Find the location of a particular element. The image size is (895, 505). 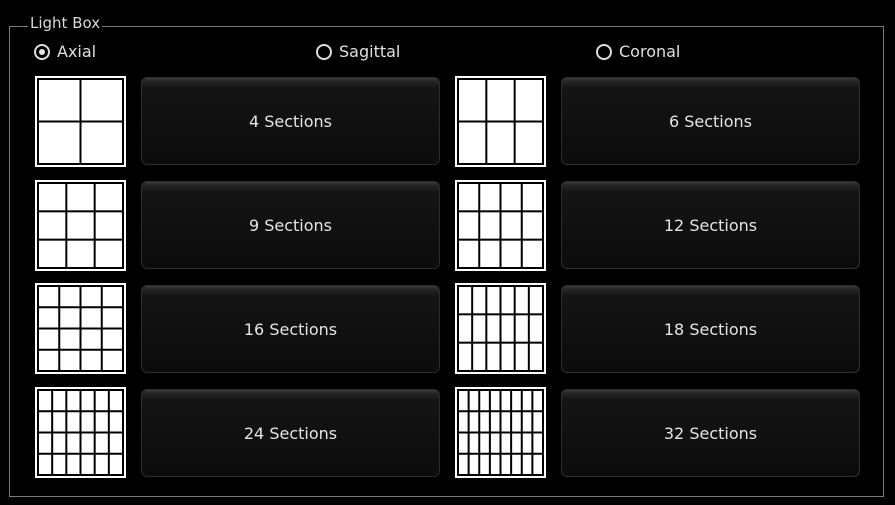

layout-button-9-sections: 9 Sections is located at coordinates (290, 225).